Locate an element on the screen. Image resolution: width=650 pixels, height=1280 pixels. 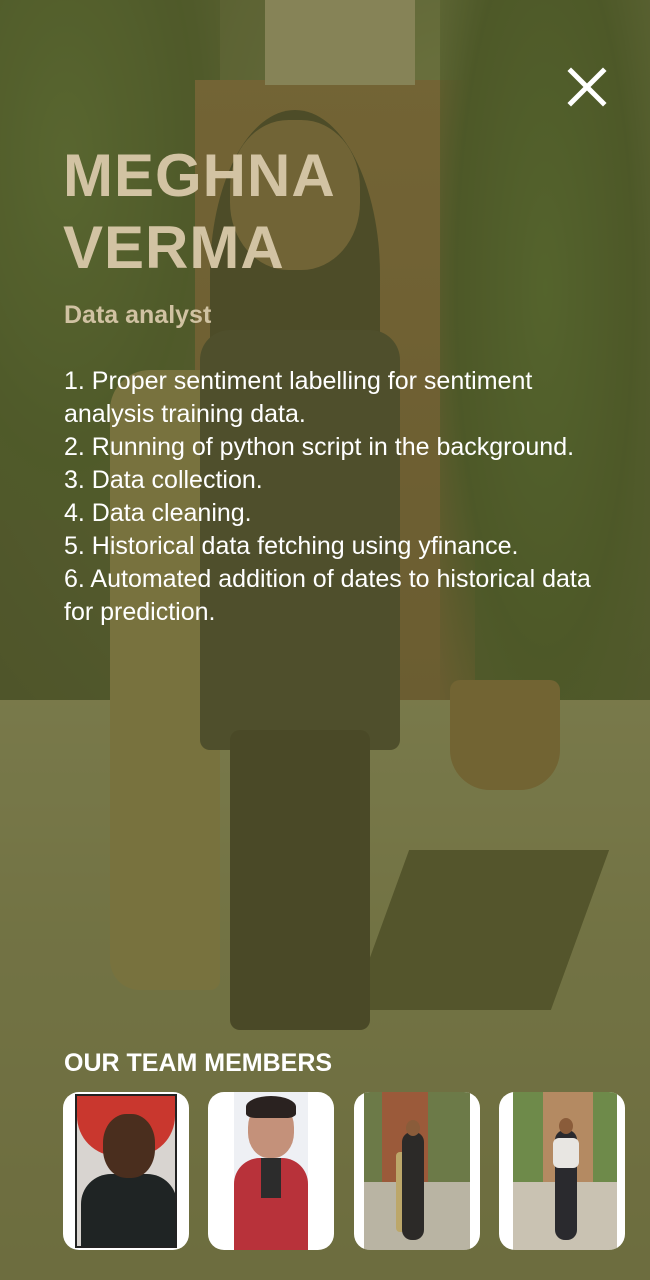
team-heading: OUR TEAM MEMBERS is located at coordinates (198, 1063).